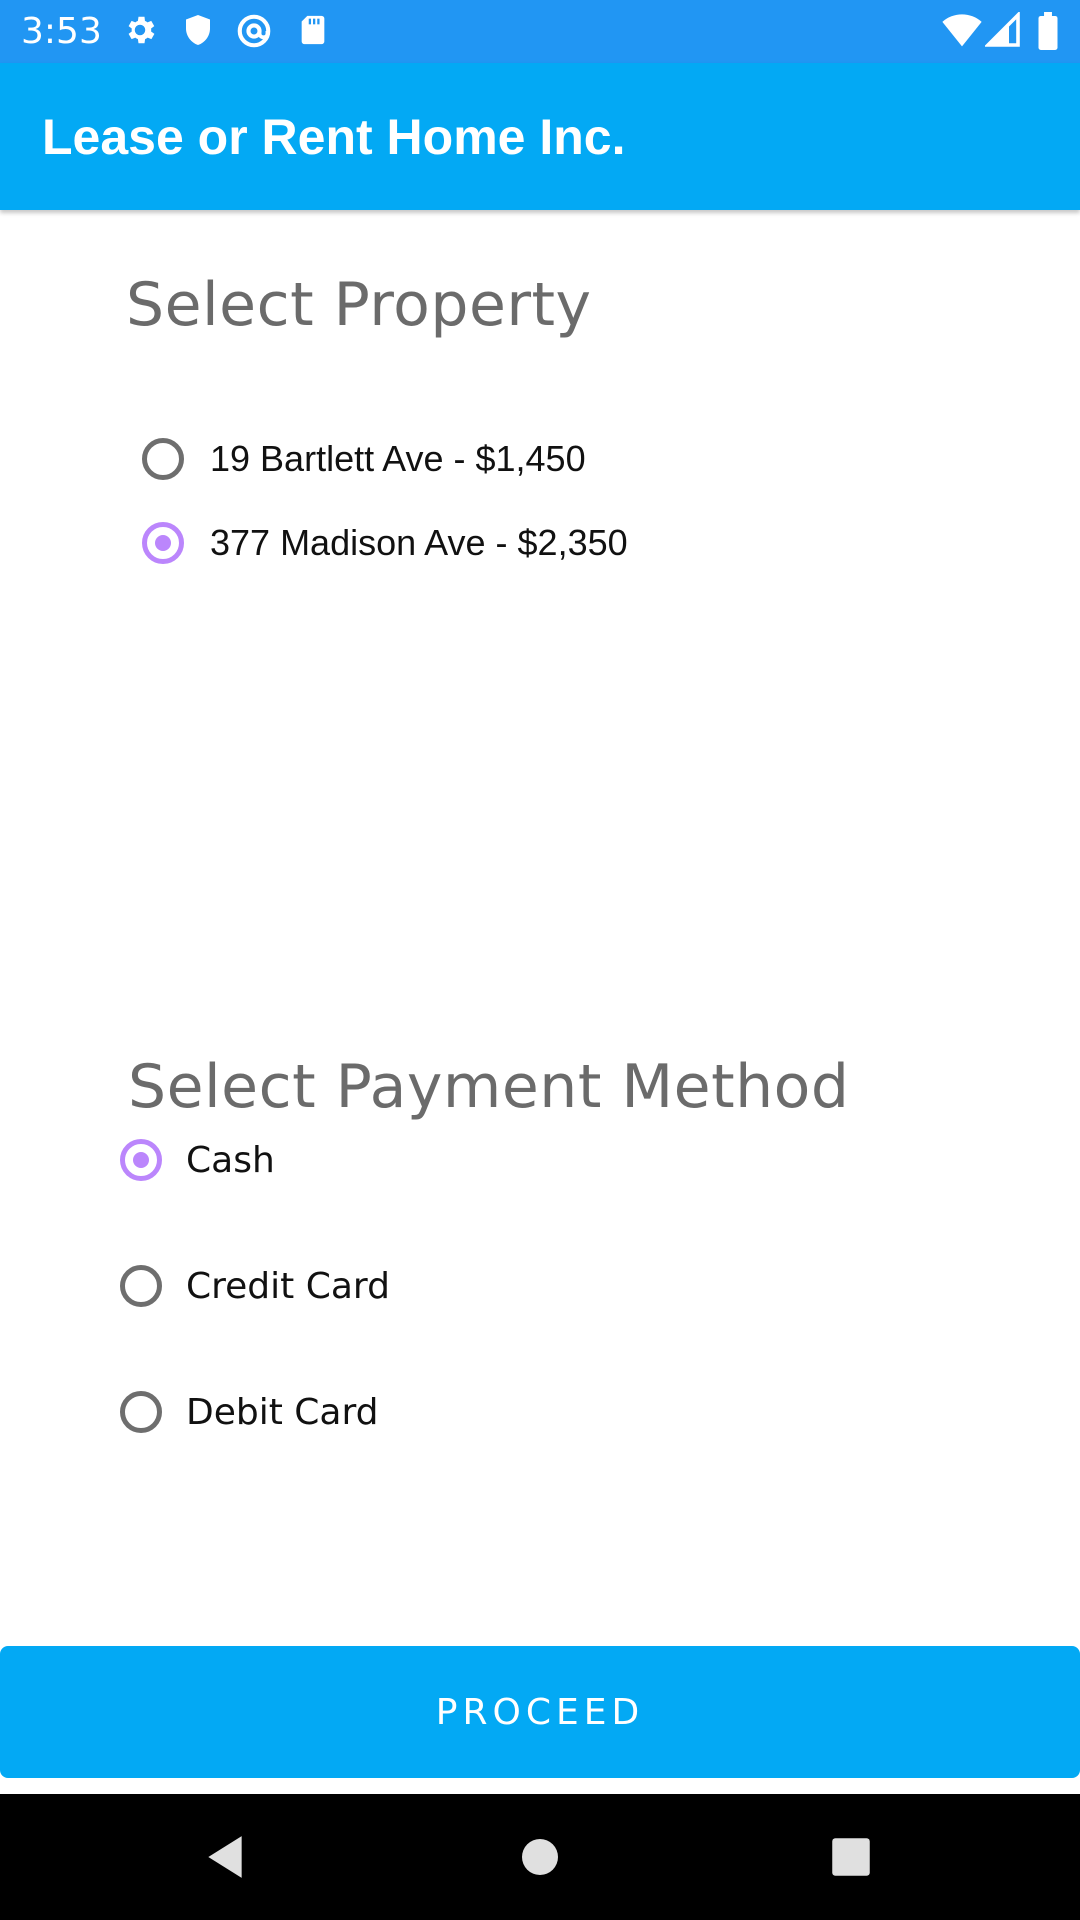  What do you see at coordinates (198, 30) in the screenshot?
I see `shield-icon` at bounding box center [198, 30].